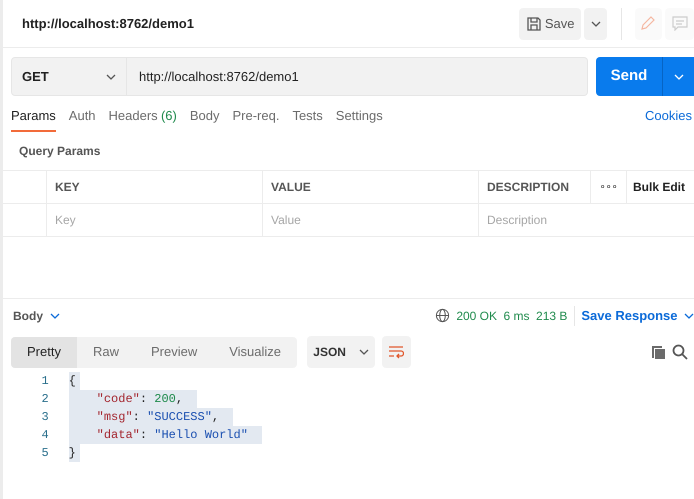  What do you see at coordinates (142, 113) in the screenshot?
I see `tab: Headers (6)` at bounding box center [142, 113].